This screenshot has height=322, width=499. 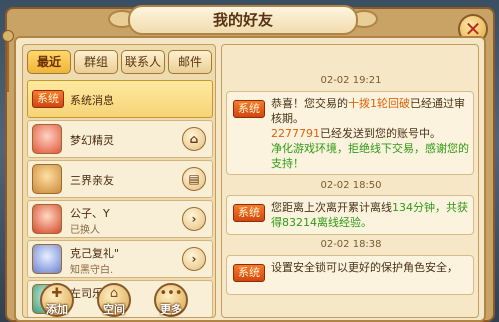 I want to click on tab-recent: 最近, so click(x=49, y=62).